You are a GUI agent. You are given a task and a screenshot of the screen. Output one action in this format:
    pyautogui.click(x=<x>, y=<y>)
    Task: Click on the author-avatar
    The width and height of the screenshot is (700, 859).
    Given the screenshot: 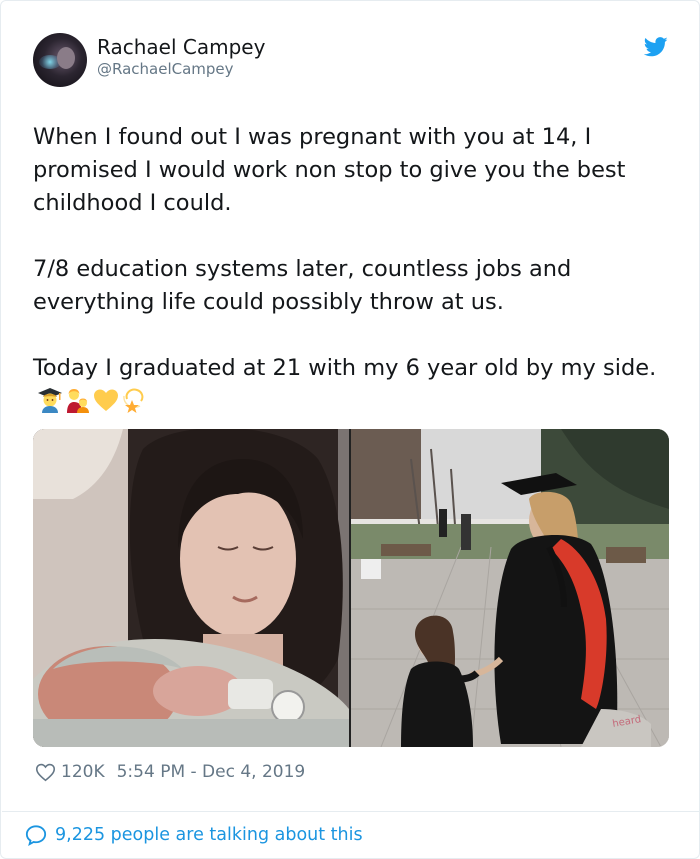 What is the action you would take?
    pyautogui.click(x=60, y=60)
    